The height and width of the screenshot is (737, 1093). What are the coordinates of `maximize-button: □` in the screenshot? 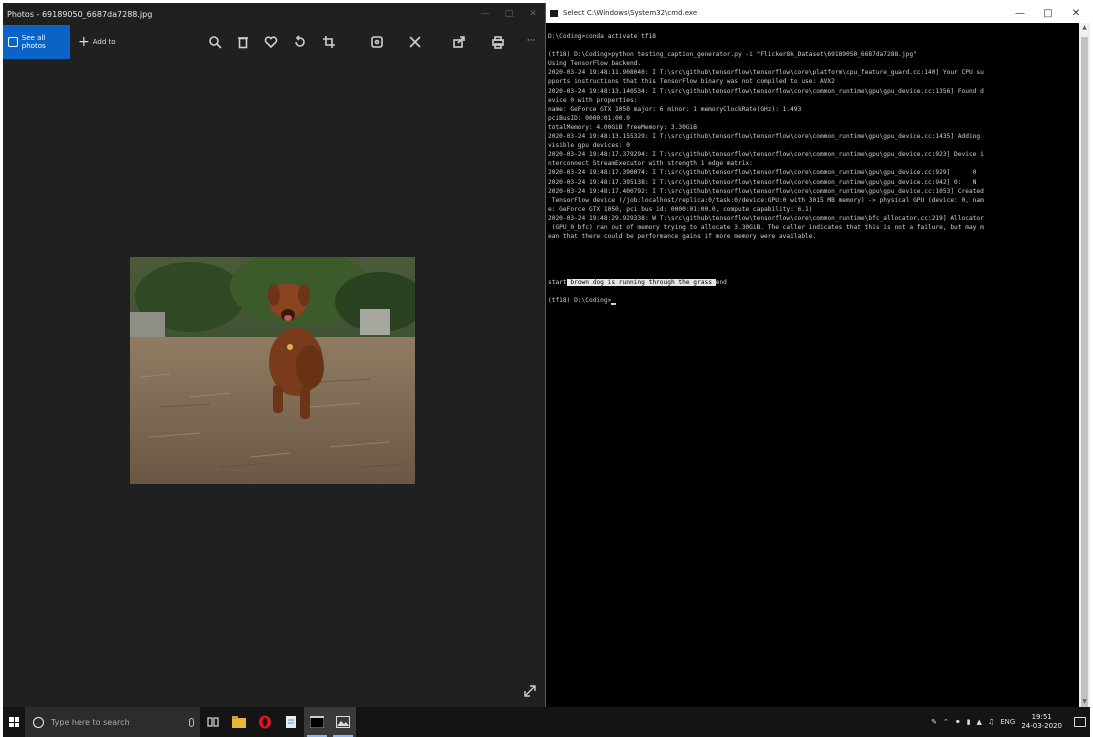 It's located at (509, 14).